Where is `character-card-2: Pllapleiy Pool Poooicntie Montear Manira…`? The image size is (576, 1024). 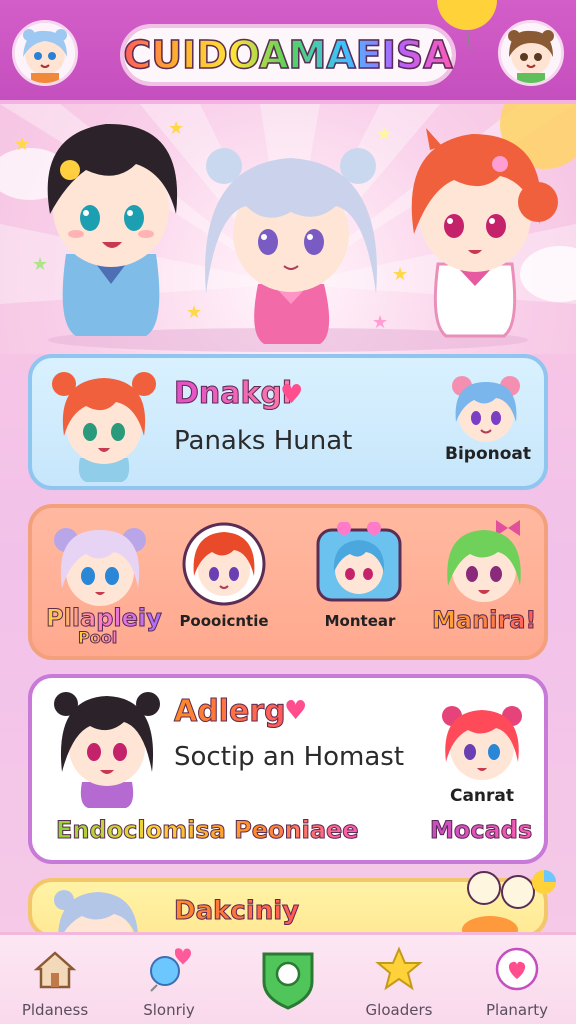
character-card-2: Pllapleiy Pool Poooicntie Montear Manira… is located at coordinates (288, 582).